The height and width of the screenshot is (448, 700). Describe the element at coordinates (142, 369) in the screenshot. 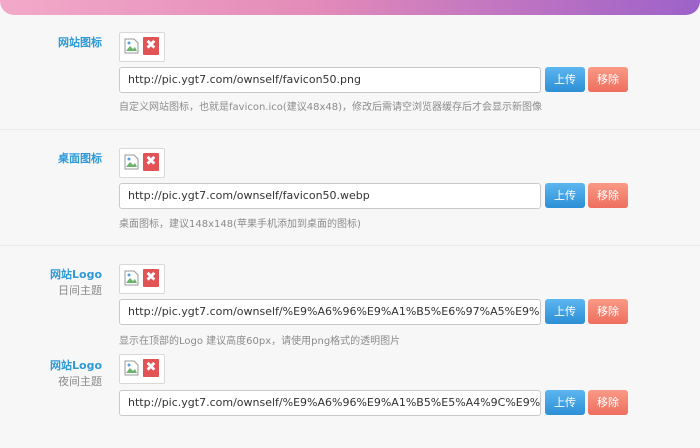

I see `logo-night-preview: ✖` at that location.